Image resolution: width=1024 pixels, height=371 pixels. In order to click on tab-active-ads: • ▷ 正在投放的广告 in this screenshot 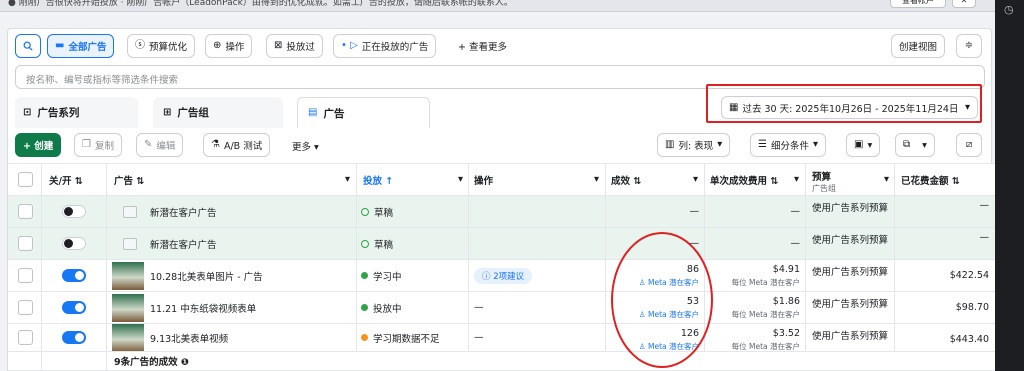, I will do `click(385, 46)`.